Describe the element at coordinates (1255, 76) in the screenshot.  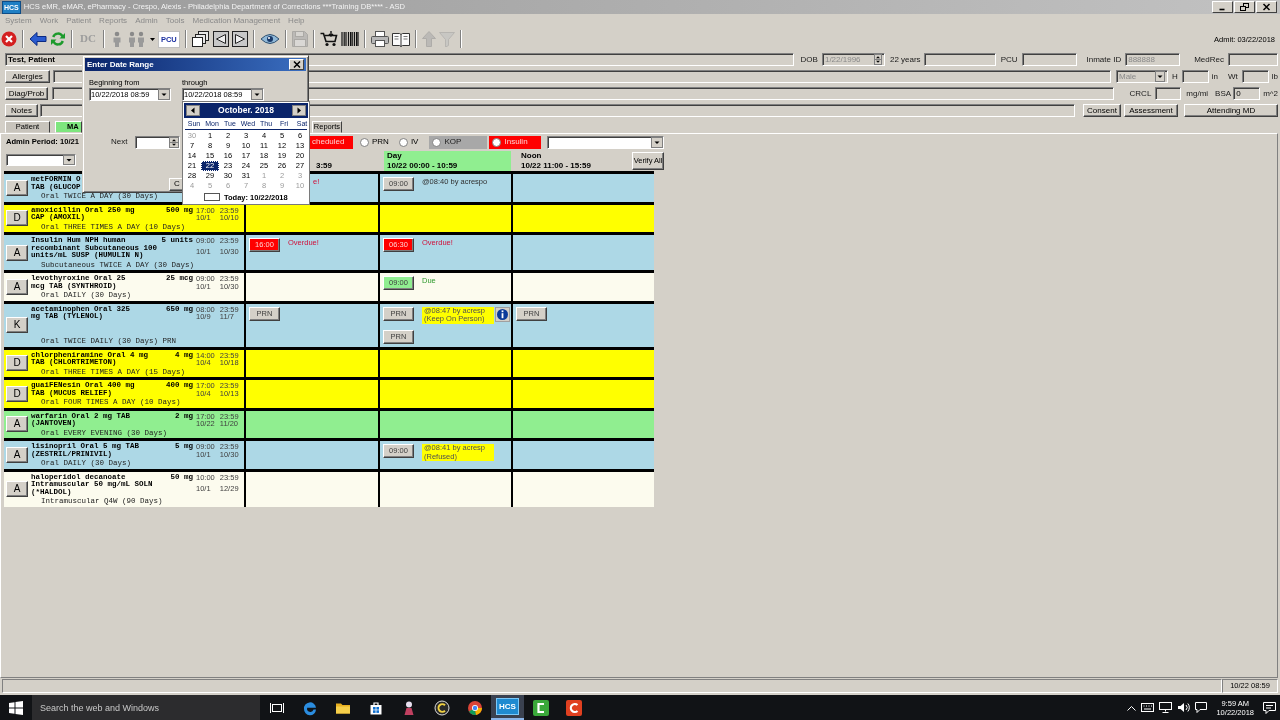
I see `weight-field` at that location.